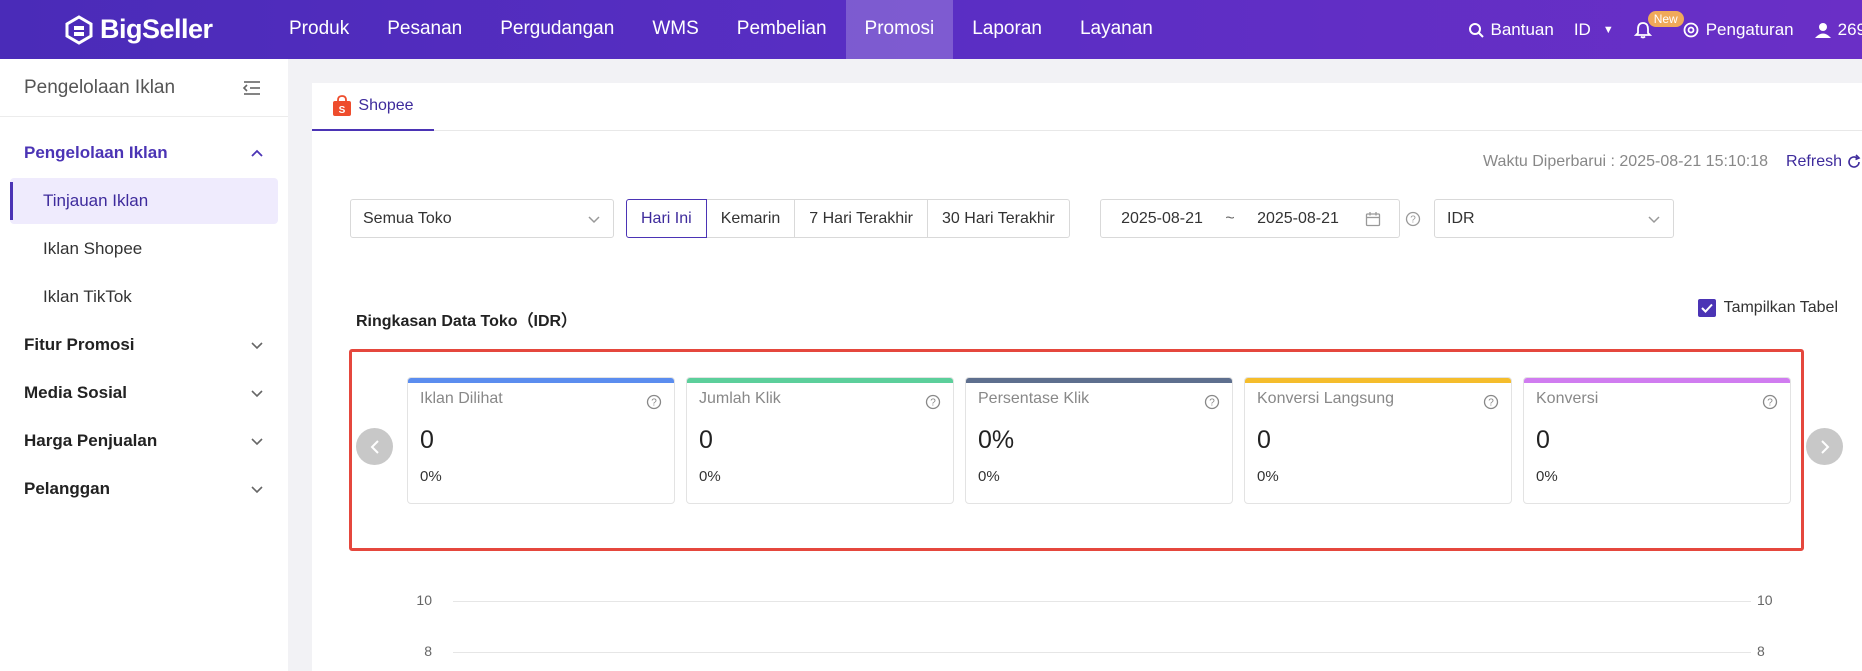 This screenshot has height=671, width=1862. I want to click on sidebar-group-label: Media Sosial, so click(75, 392).